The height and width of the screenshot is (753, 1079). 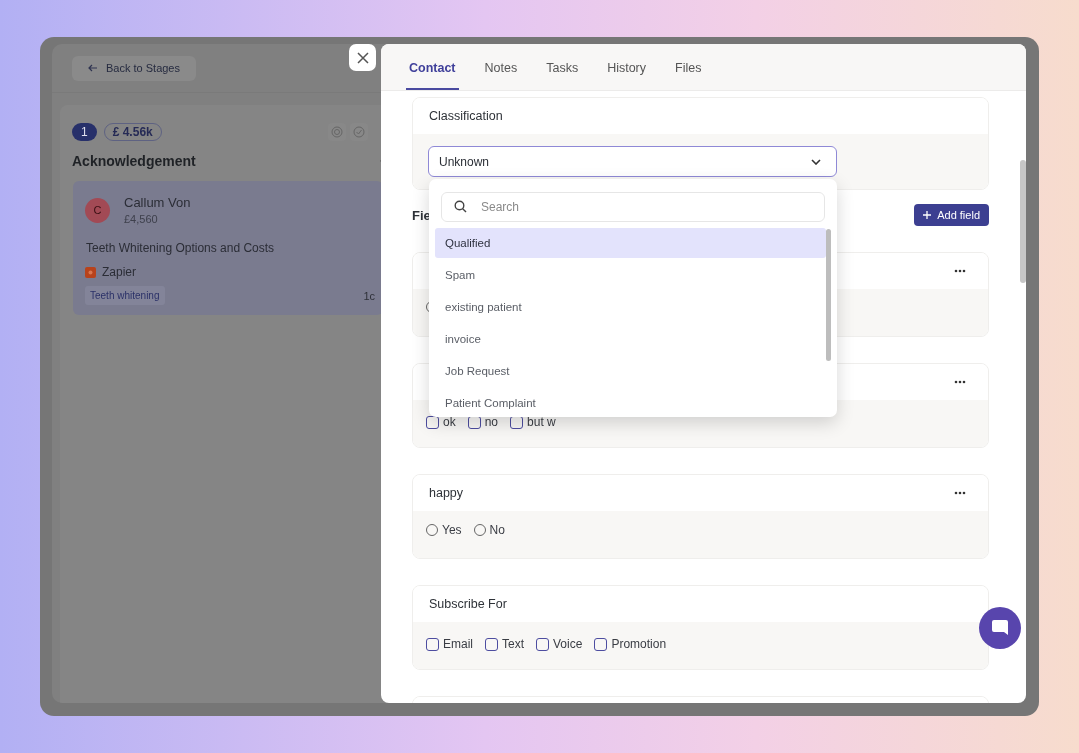 What do you see at coordinates (627, 67) in the screenshot?
I see `tab: History` at bounding box center [627, 67].